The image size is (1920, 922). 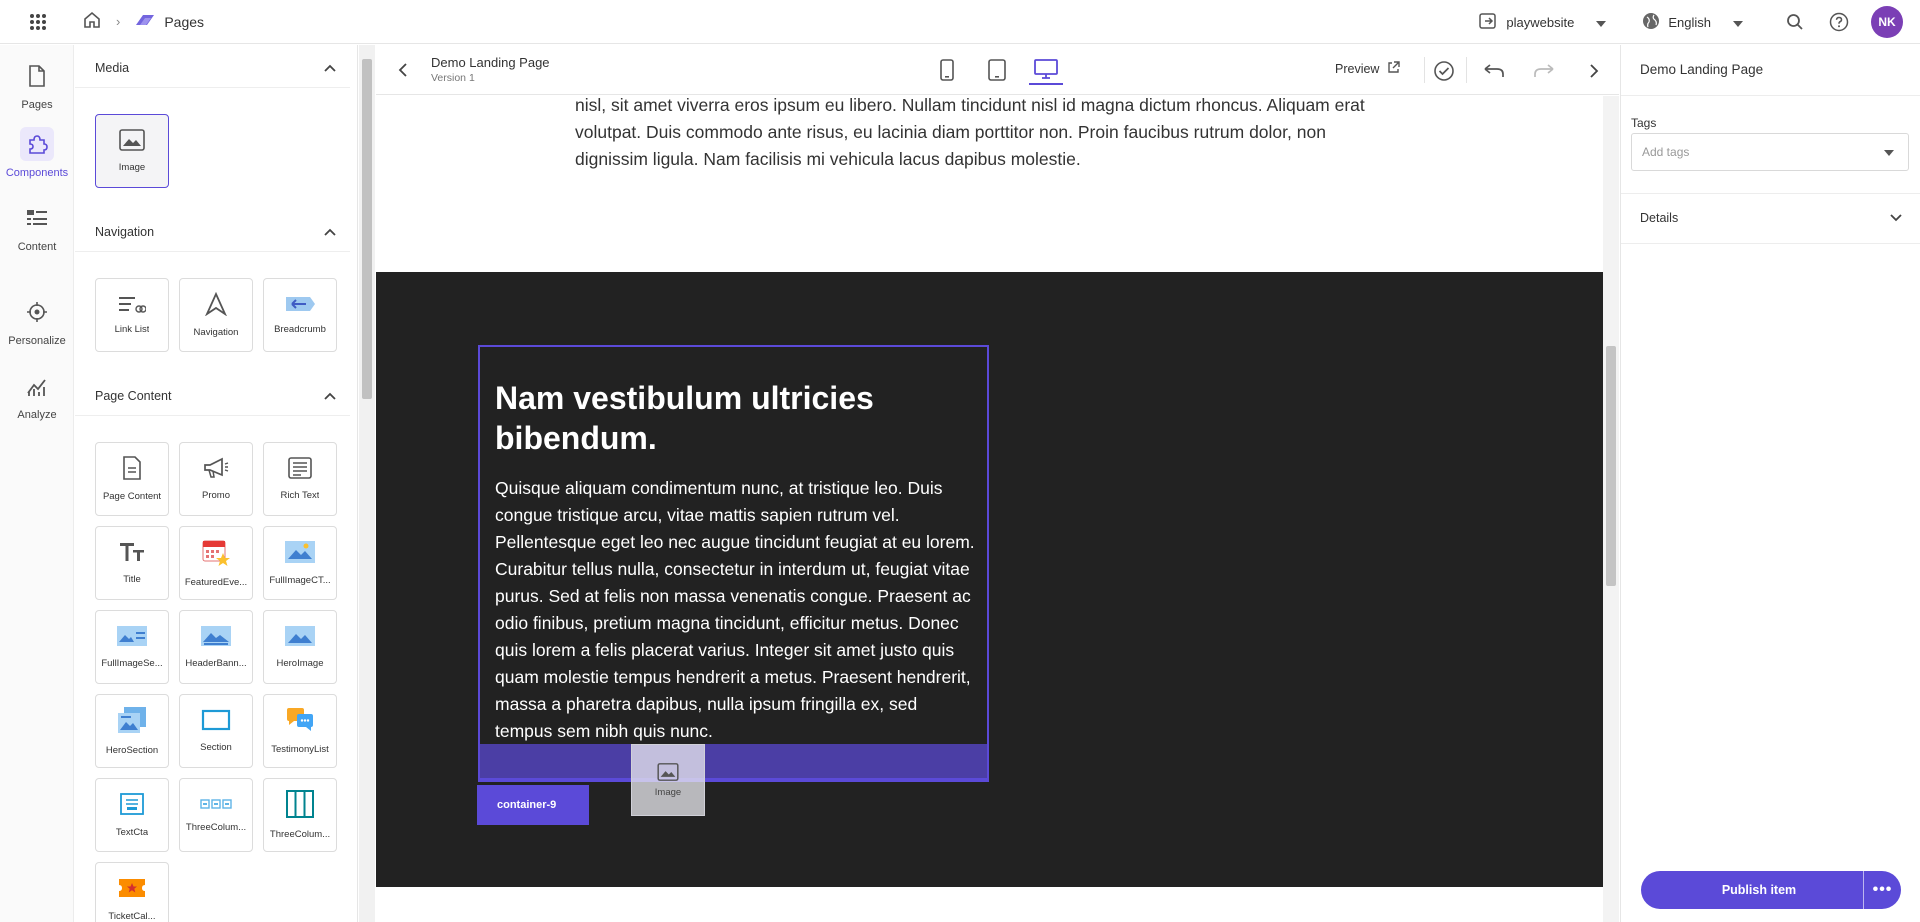 I want to click on section-title: Navigation, so click(x=125, y=231).